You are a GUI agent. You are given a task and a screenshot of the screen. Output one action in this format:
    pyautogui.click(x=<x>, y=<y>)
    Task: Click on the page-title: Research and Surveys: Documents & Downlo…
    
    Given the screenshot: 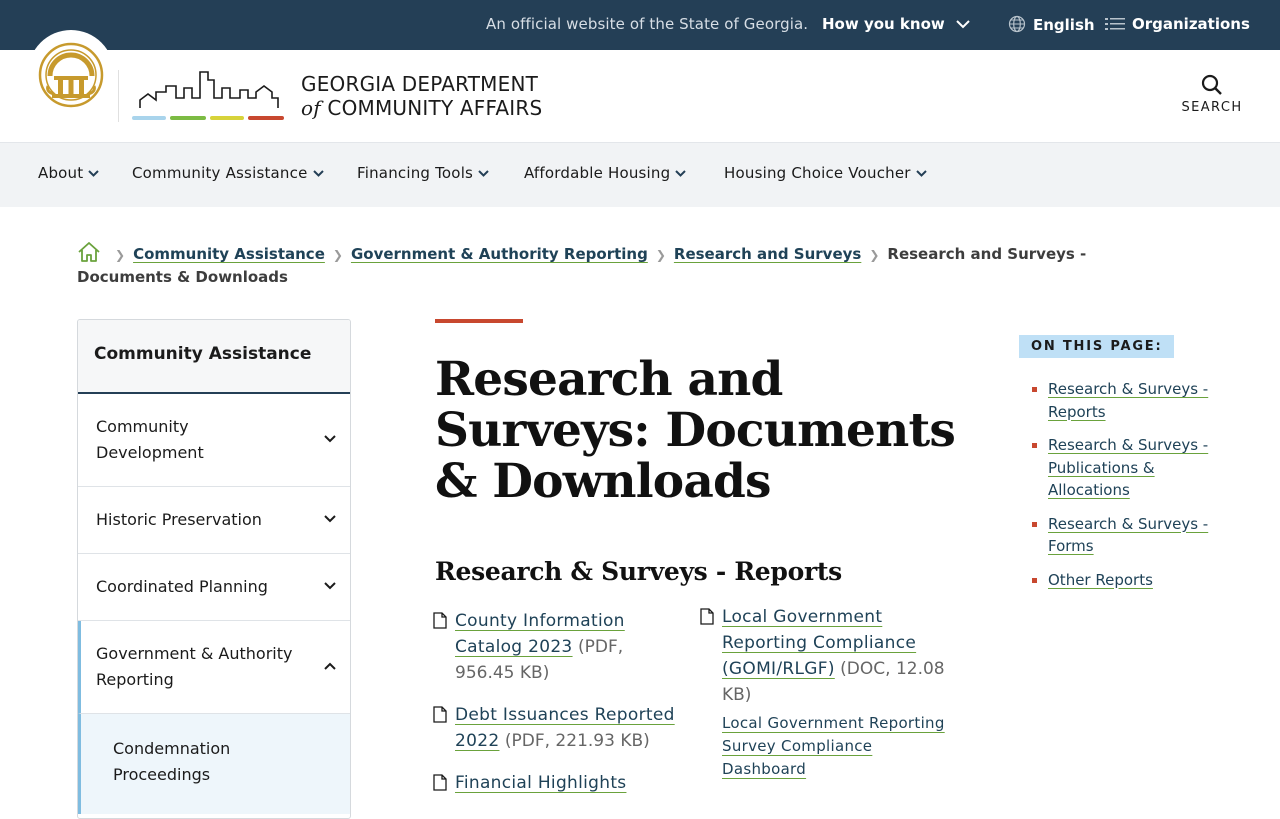 What is the action you would take?
    pyautogui.click(x=695, y=430)
    